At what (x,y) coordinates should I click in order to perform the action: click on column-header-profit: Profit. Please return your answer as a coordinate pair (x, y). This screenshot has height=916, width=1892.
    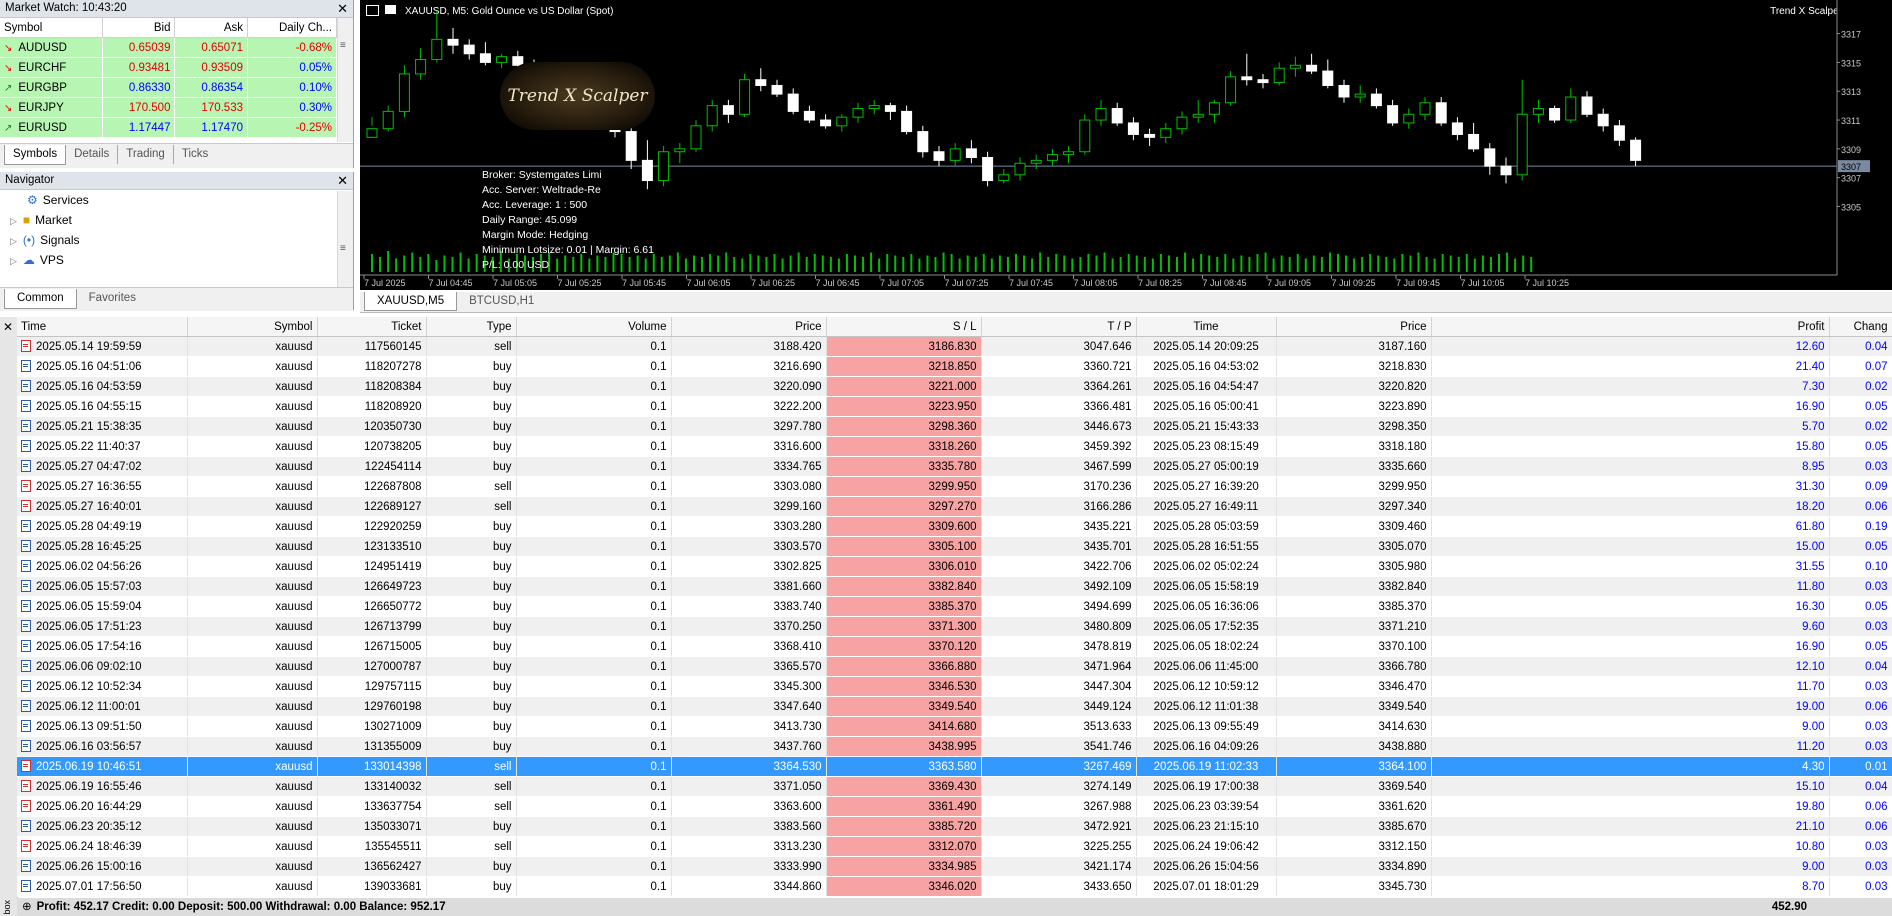
    Looking at the image, I should click on (1630, 327).